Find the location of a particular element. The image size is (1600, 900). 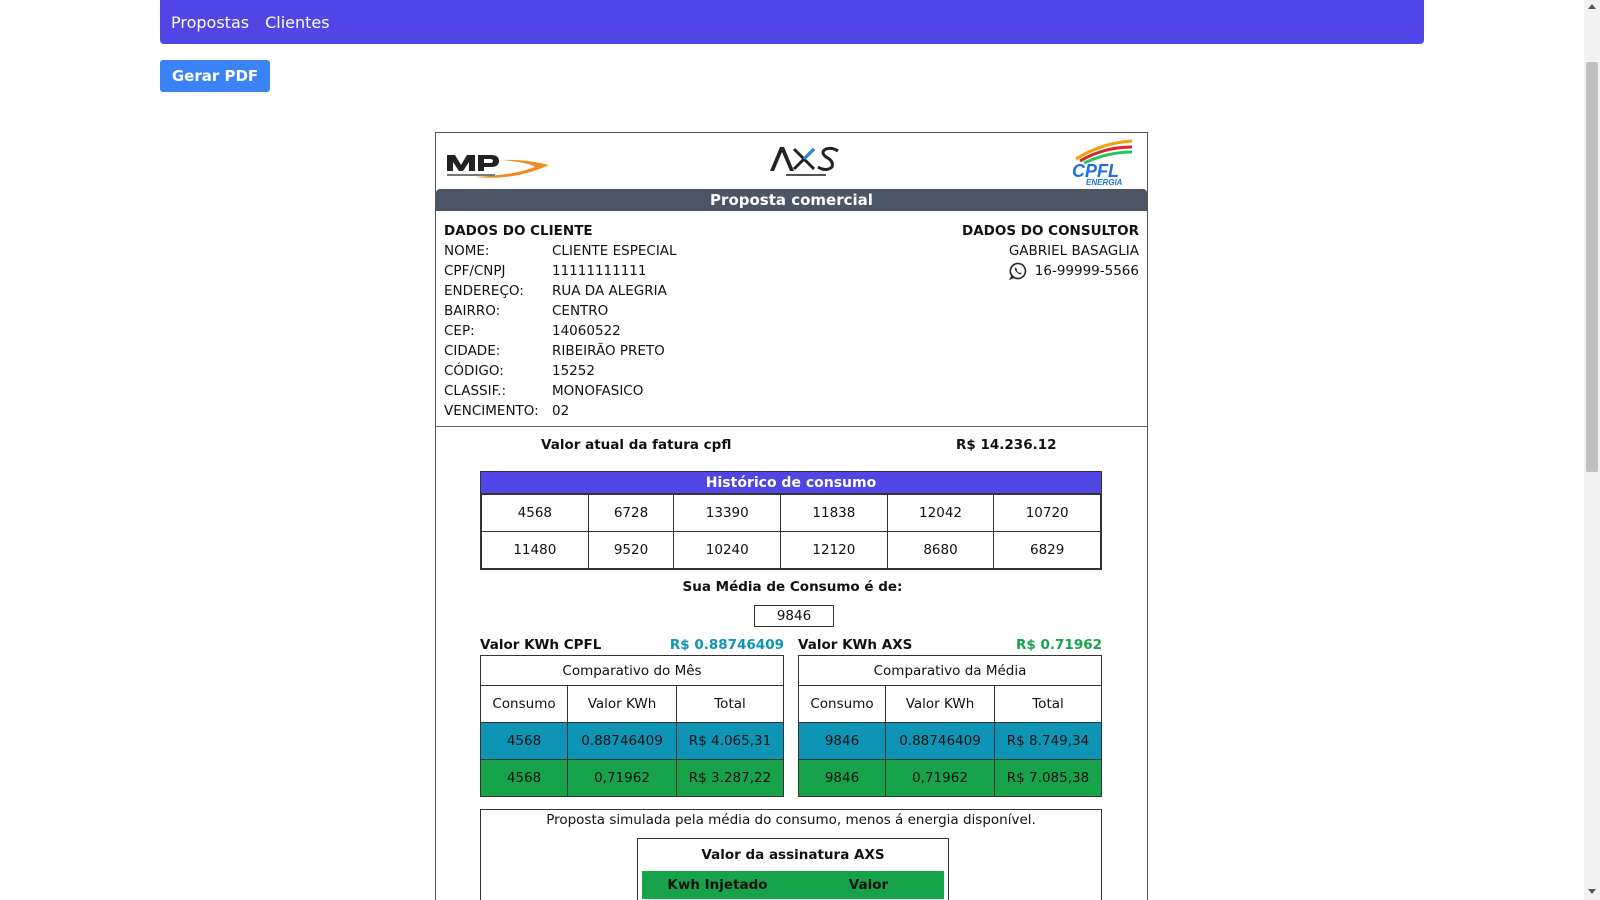

scroll-up-arrow-icon is located at coordinates (1592, 6).